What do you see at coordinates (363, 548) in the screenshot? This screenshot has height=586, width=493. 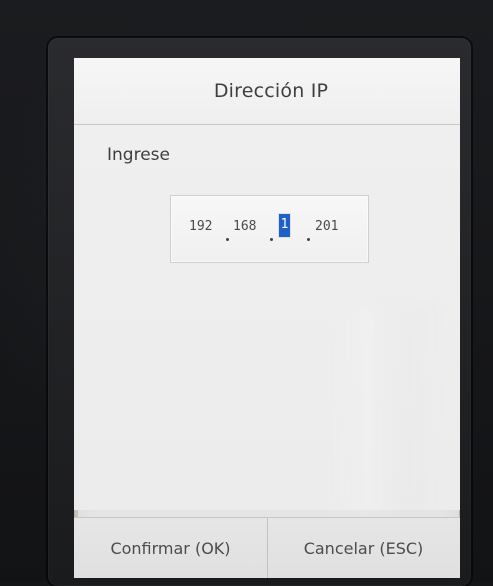 I see `cancel-button: Cancelar (ESC)` at bounding box center [363, 548].